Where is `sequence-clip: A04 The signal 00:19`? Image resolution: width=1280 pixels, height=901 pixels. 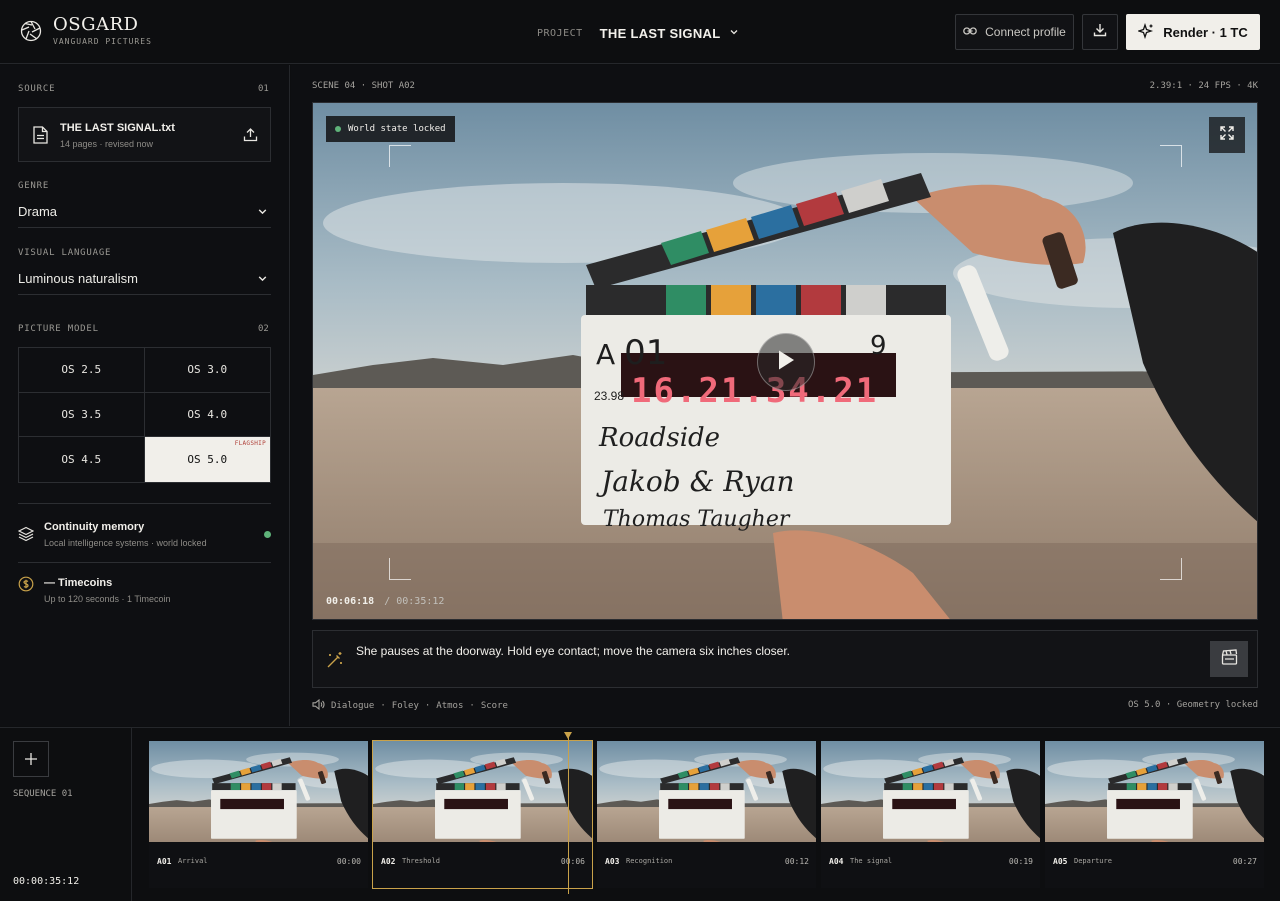
sequence-clip: A04 The signal 00:19 is located at coordinates (930, 814).